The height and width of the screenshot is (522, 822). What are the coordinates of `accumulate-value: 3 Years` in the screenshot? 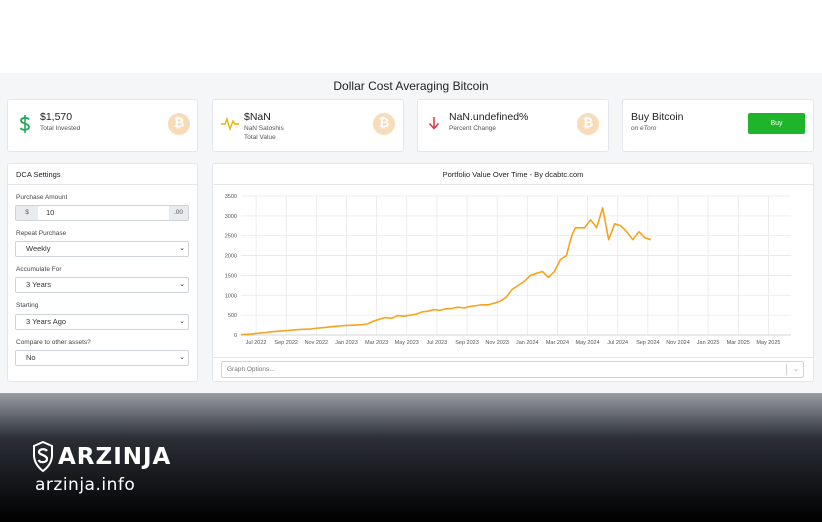 It's located at (39, 284).